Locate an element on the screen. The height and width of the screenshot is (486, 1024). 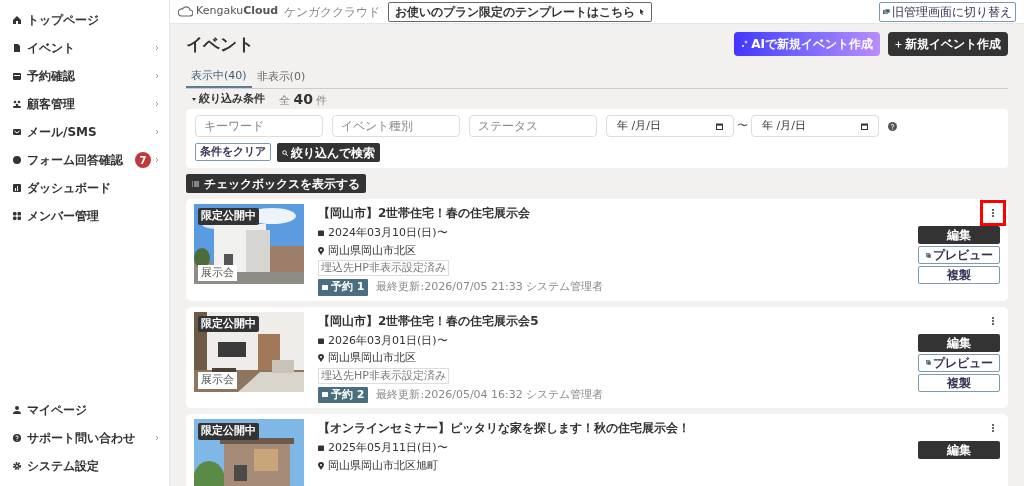
sidebar-item: メンバー管理 is located at coordinates (84, 216).